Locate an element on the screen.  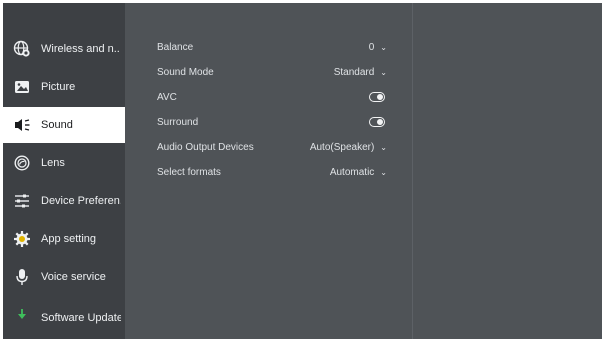
setting-value: Automatic is located at coordinates (352, 172).